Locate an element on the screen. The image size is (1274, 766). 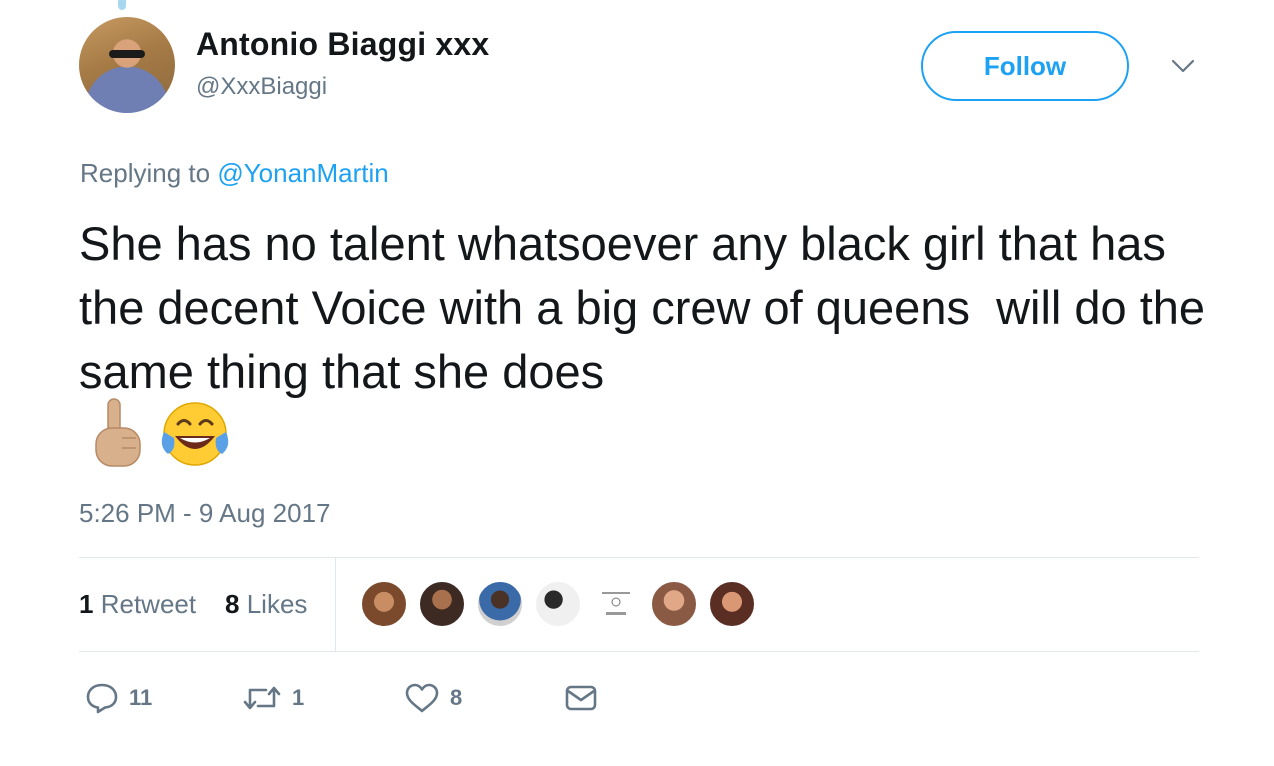
like-count: 8 is located at coordinates (456, 697).